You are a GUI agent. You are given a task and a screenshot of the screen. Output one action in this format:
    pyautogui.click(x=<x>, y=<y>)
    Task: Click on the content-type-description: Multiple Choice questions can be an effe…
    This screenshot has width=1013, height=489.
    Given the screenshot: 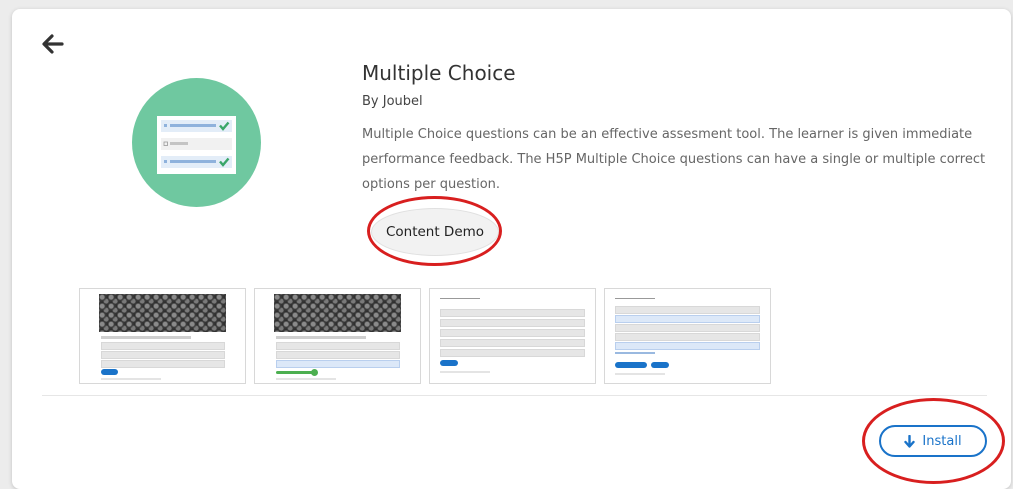 What is the action you would take?
    pyautogui.click(x=674, y=159)
    